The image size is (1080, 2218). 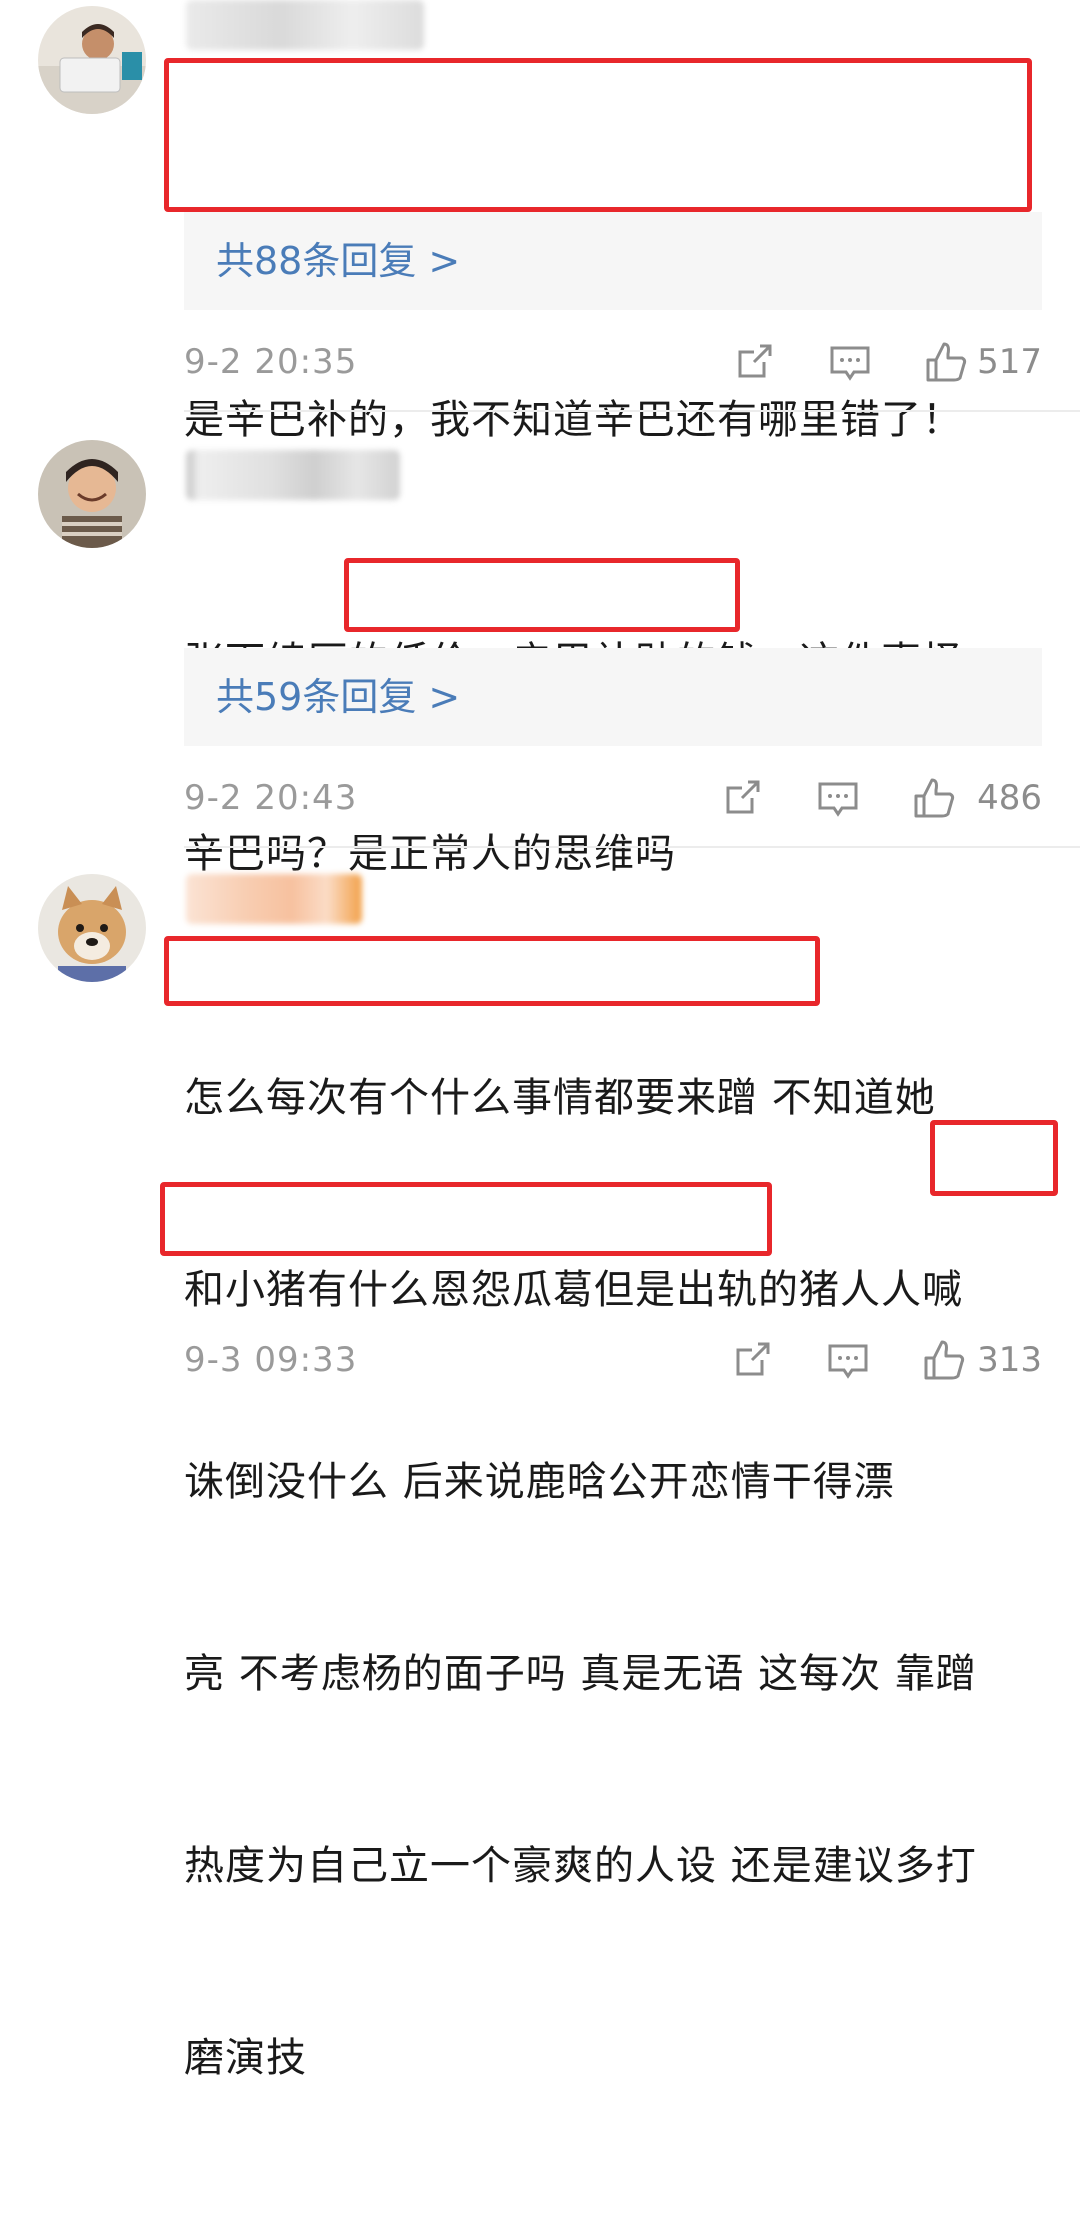 I want to click on comment-meta: 9-2 20:35 517, so click(x=613, y=362).